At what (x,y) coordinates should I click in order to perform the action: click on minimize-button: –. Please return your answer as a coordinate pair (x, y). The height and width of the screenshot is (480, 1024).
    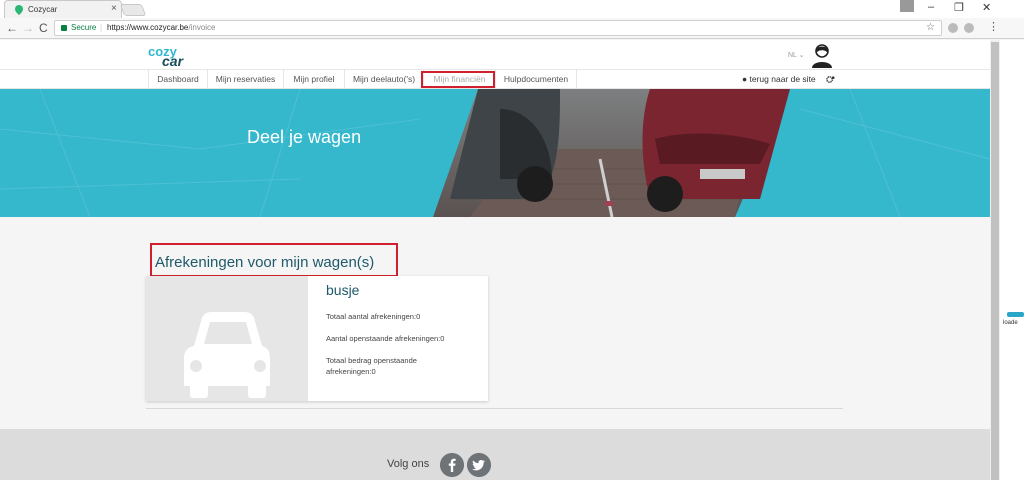
    Looking at the image, I should click on (931, 7).